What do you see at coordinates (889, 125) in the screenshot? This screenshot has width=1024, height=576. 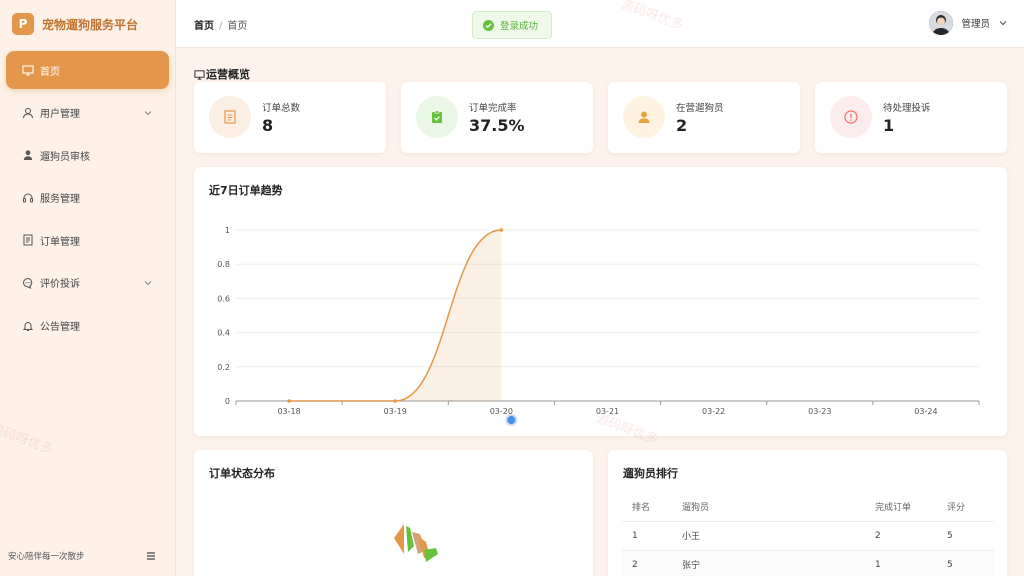 I see `stat-value: 1` at bounding box center [889, 125].